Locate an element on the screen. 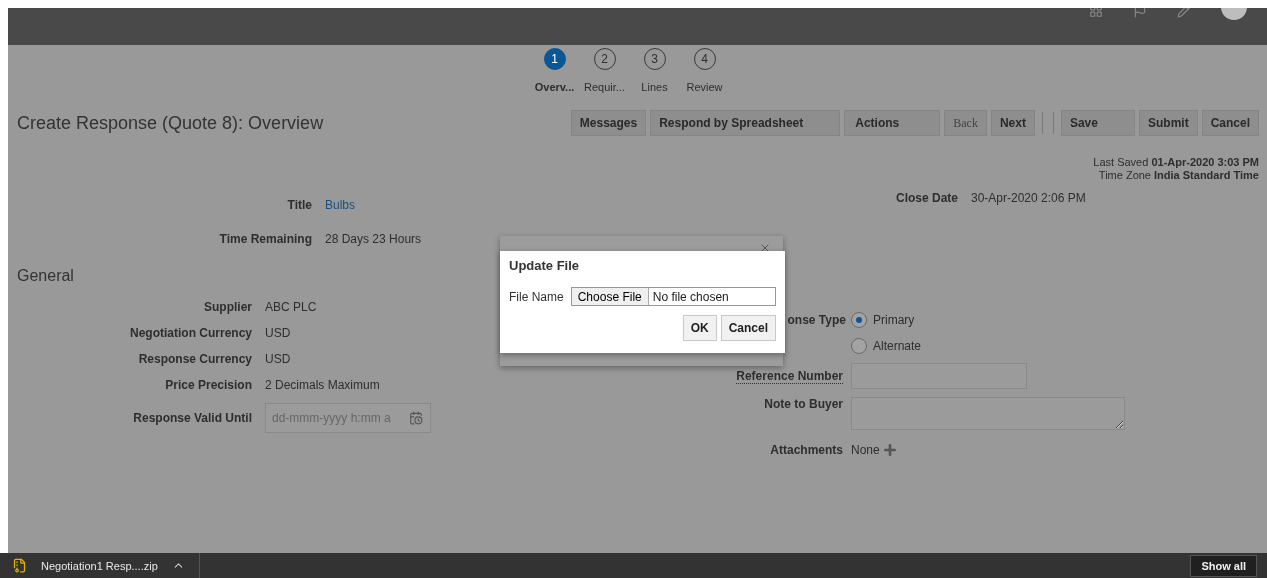 This screenshot has height=578, width=1267. radio-label: Primary is located at coordinates (894, 320).